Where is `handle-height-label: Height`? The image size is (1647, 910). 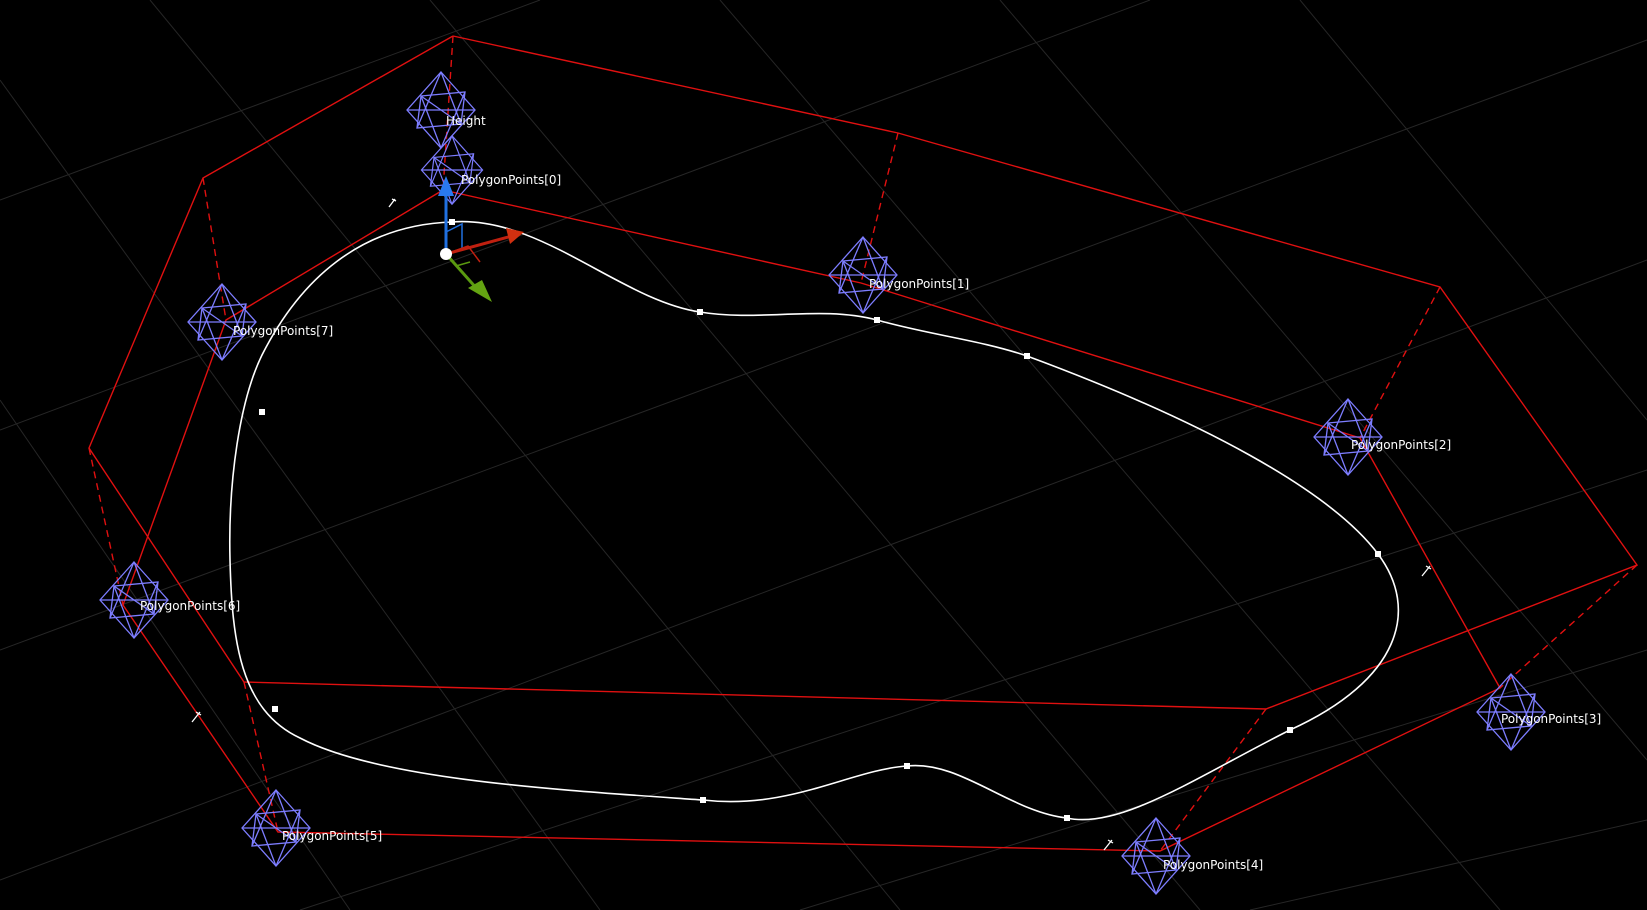 handle-height-label: Height is located at coordinates (466, 121).